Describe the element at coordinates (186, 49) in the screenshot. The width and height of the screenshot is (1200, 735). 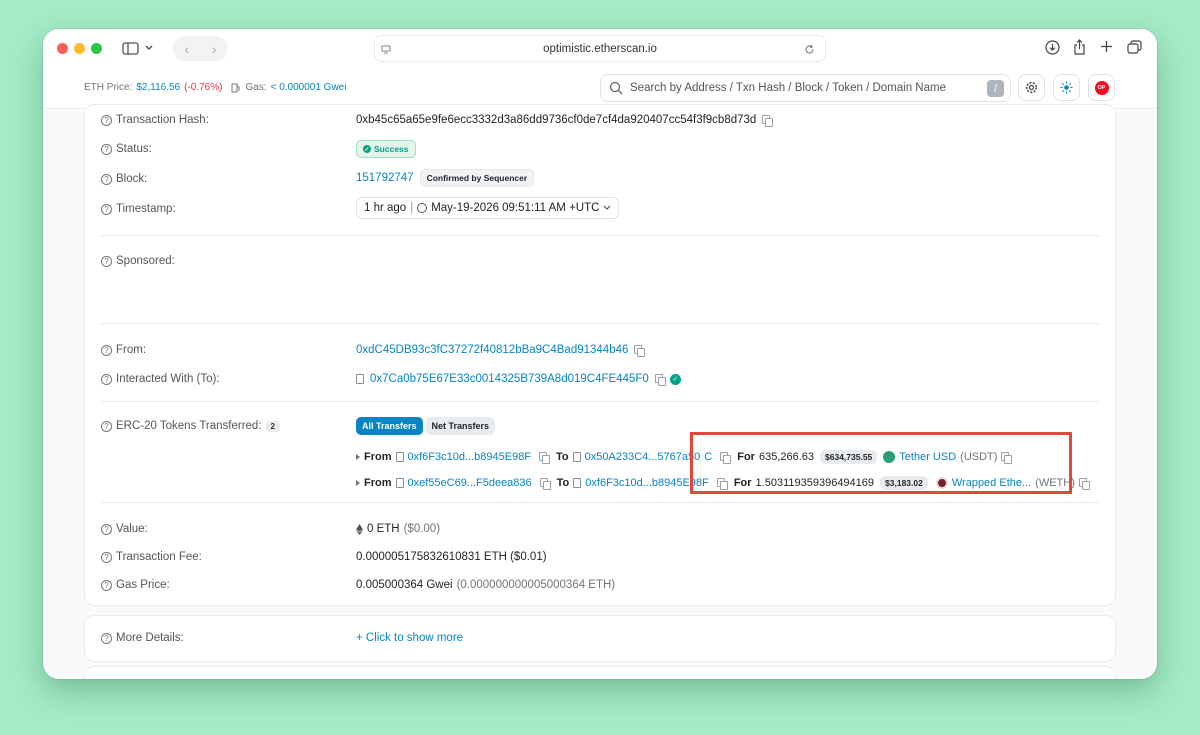
I see `back-icon: ‹` at that location.